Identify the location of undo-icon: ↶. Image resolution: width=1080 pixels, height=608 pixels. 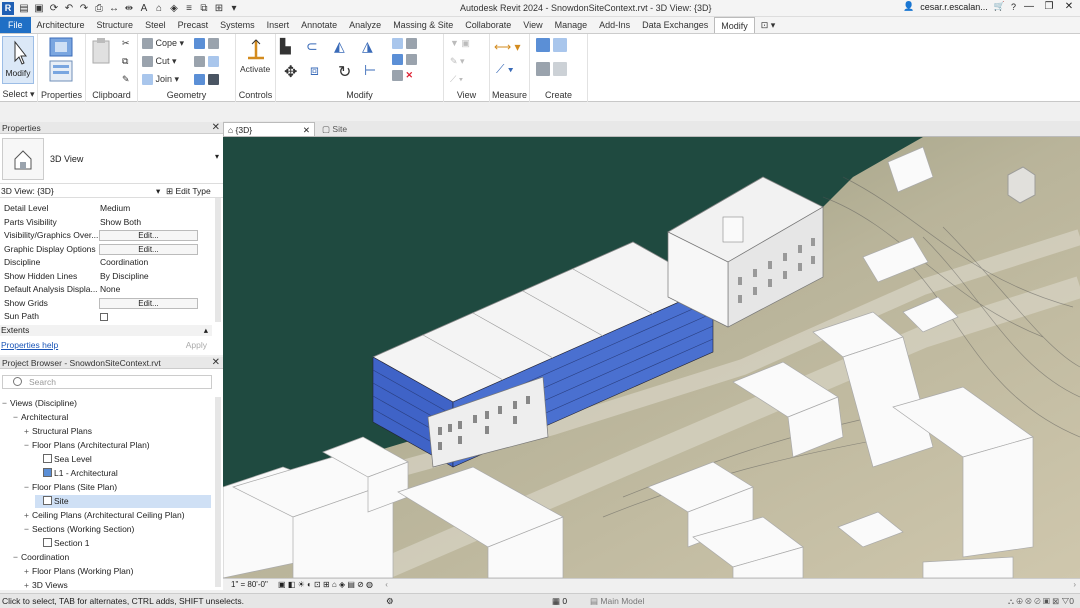
(69, 9).